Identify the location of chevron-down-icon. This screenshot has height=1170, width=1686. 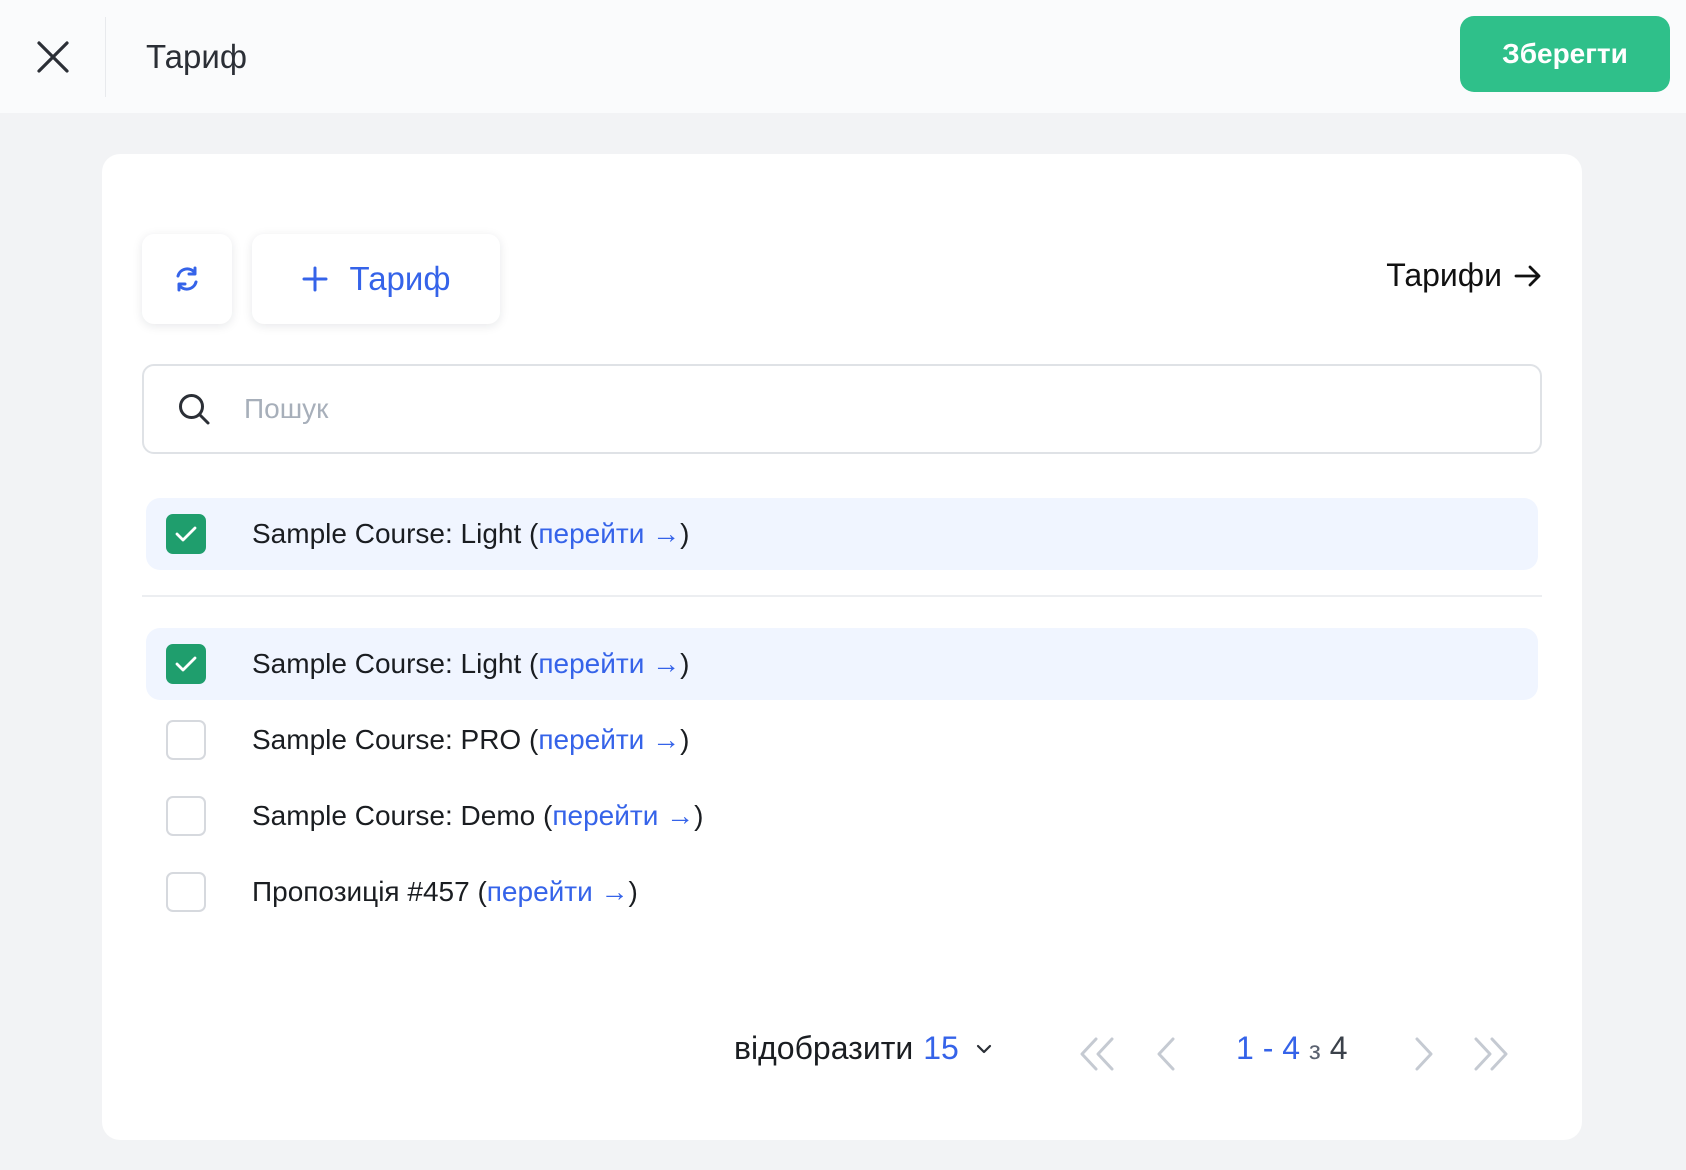
(983, 1048).